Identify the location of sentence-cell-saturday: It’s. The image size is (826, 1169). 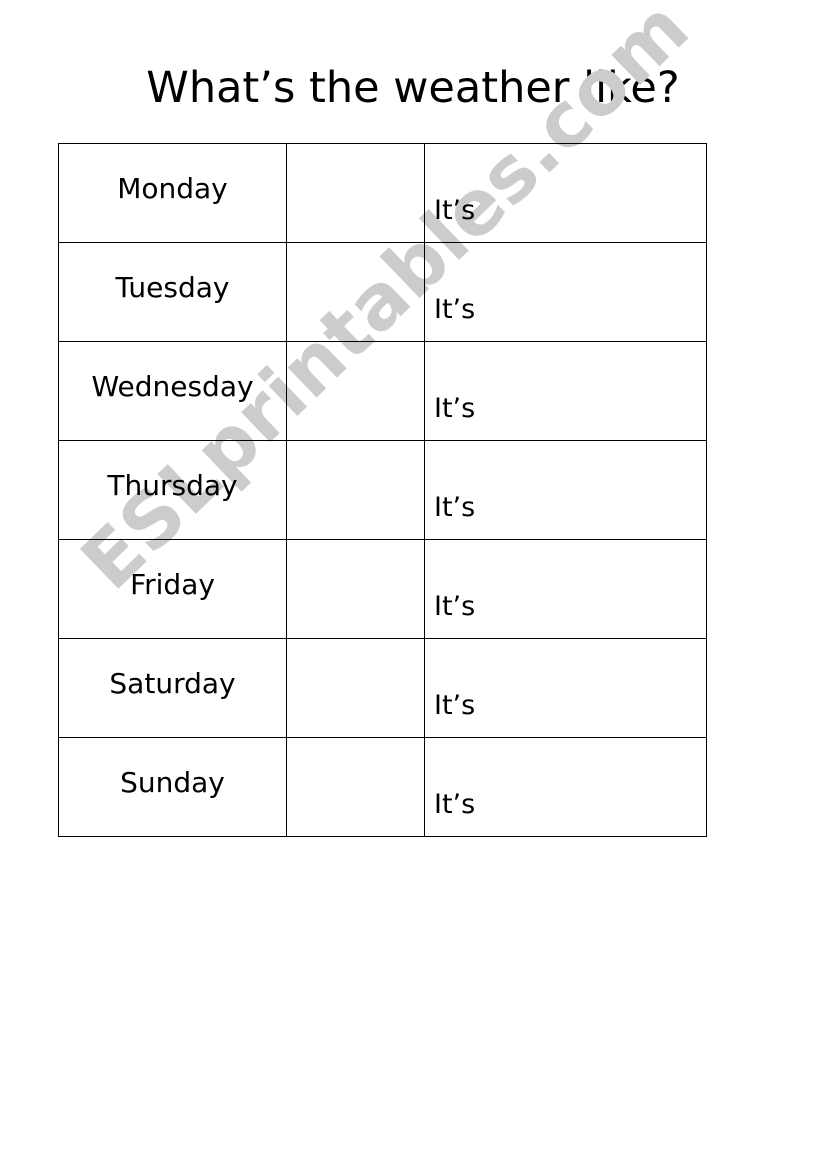
(565, 688).